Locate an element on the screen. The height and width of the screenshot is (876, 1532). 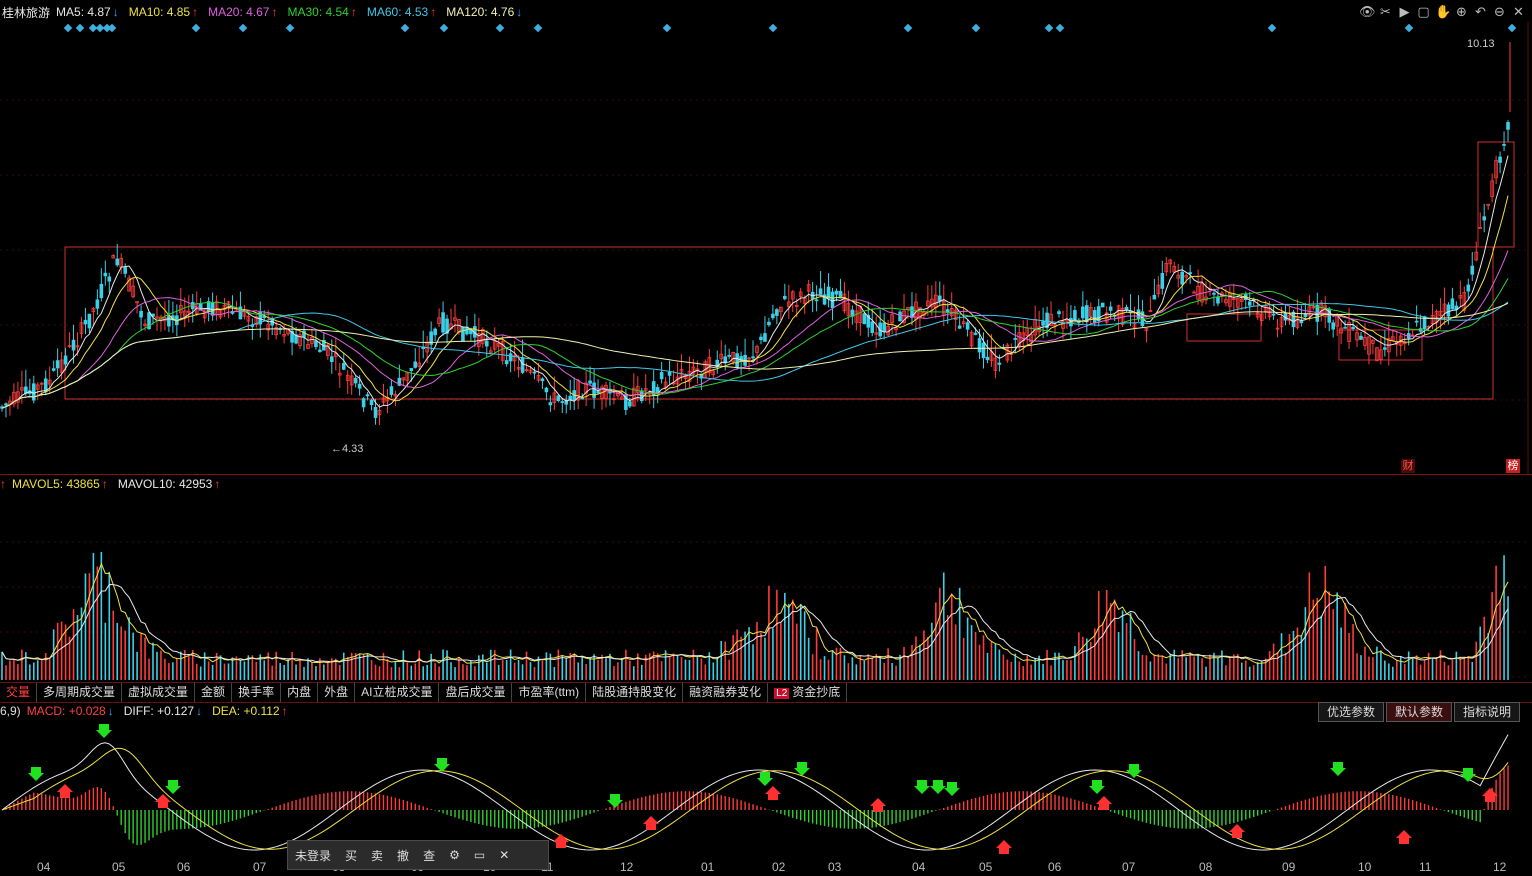
x-tick-label: 09 is located at coordinates (1289, 867).